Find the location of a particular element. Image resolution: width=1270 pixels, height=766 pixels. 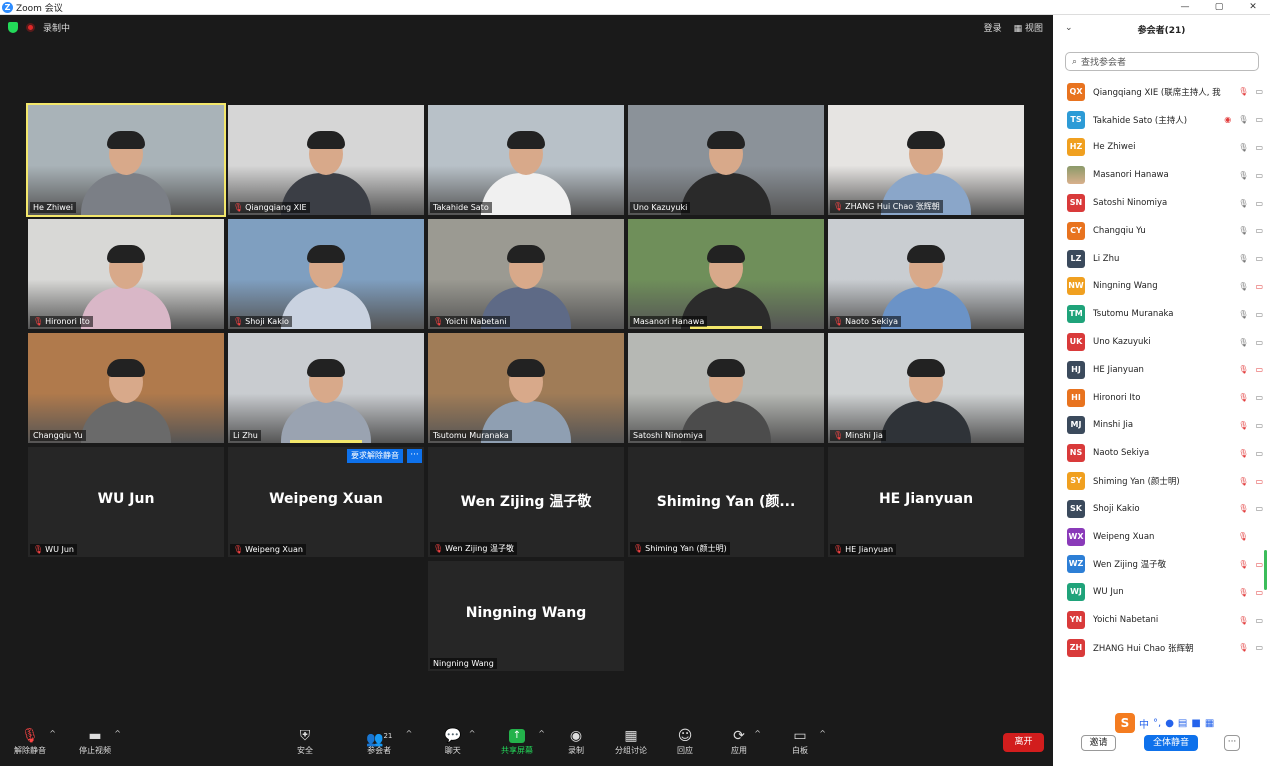

breakout-rooms-button: ▦ 分组讨论 is located at coordinates (631, 741).